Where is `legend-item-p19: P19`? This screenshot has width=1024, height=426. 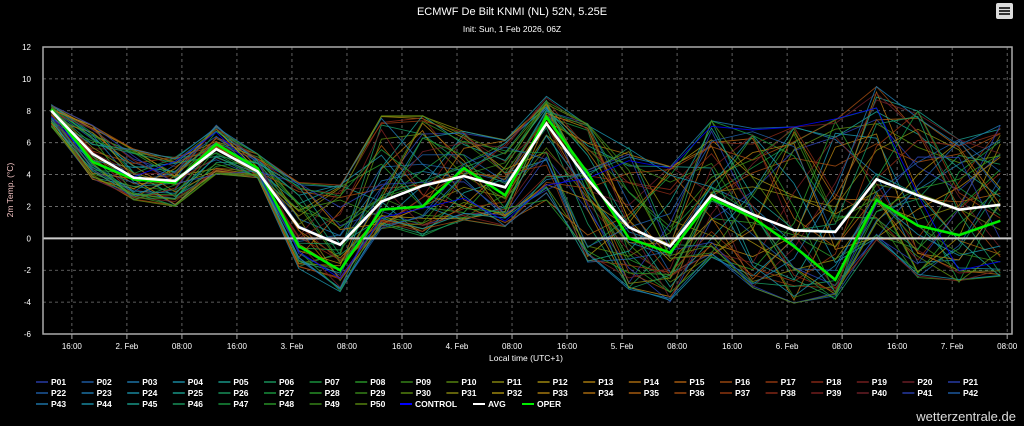
legend-item-p19: P19 is located at coordinates (879, 382).